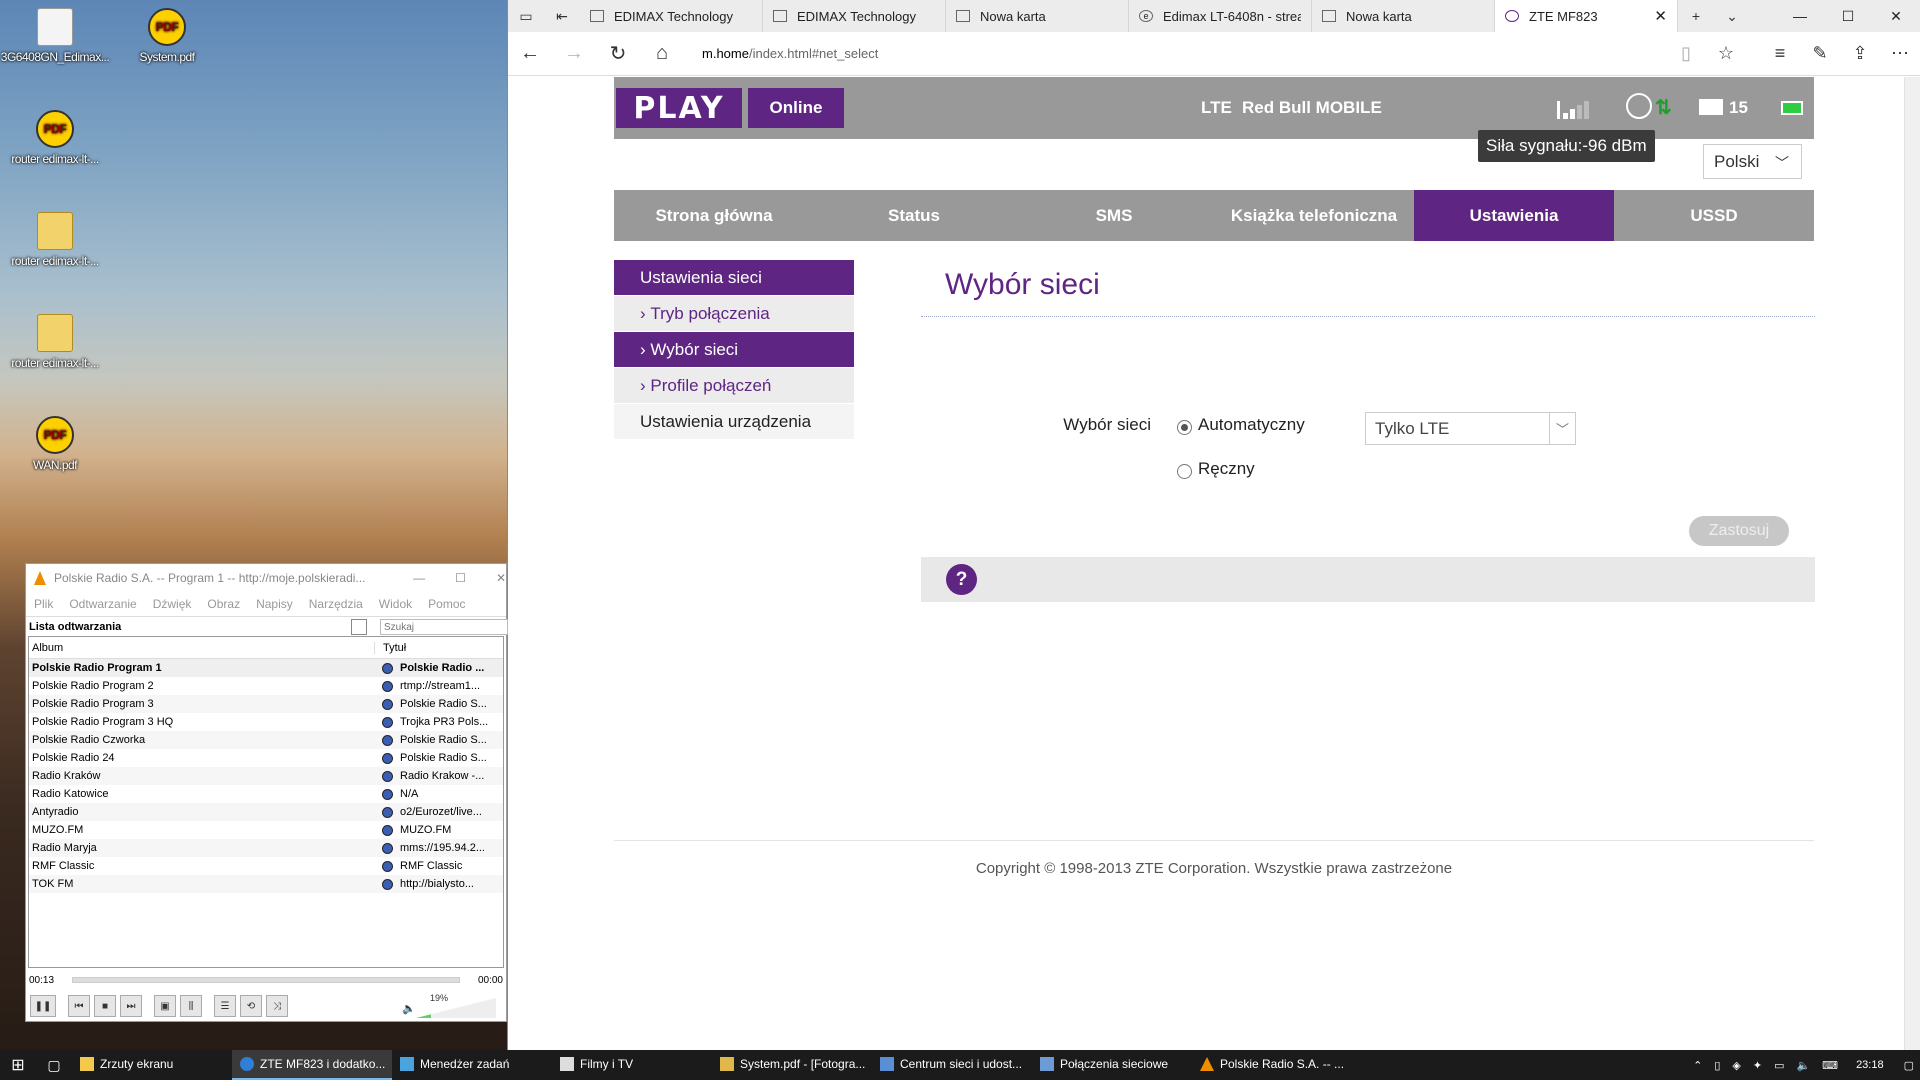  Describe the element at coordinates (266, 980) in the screenshot. I see `seek-bar` at that location.